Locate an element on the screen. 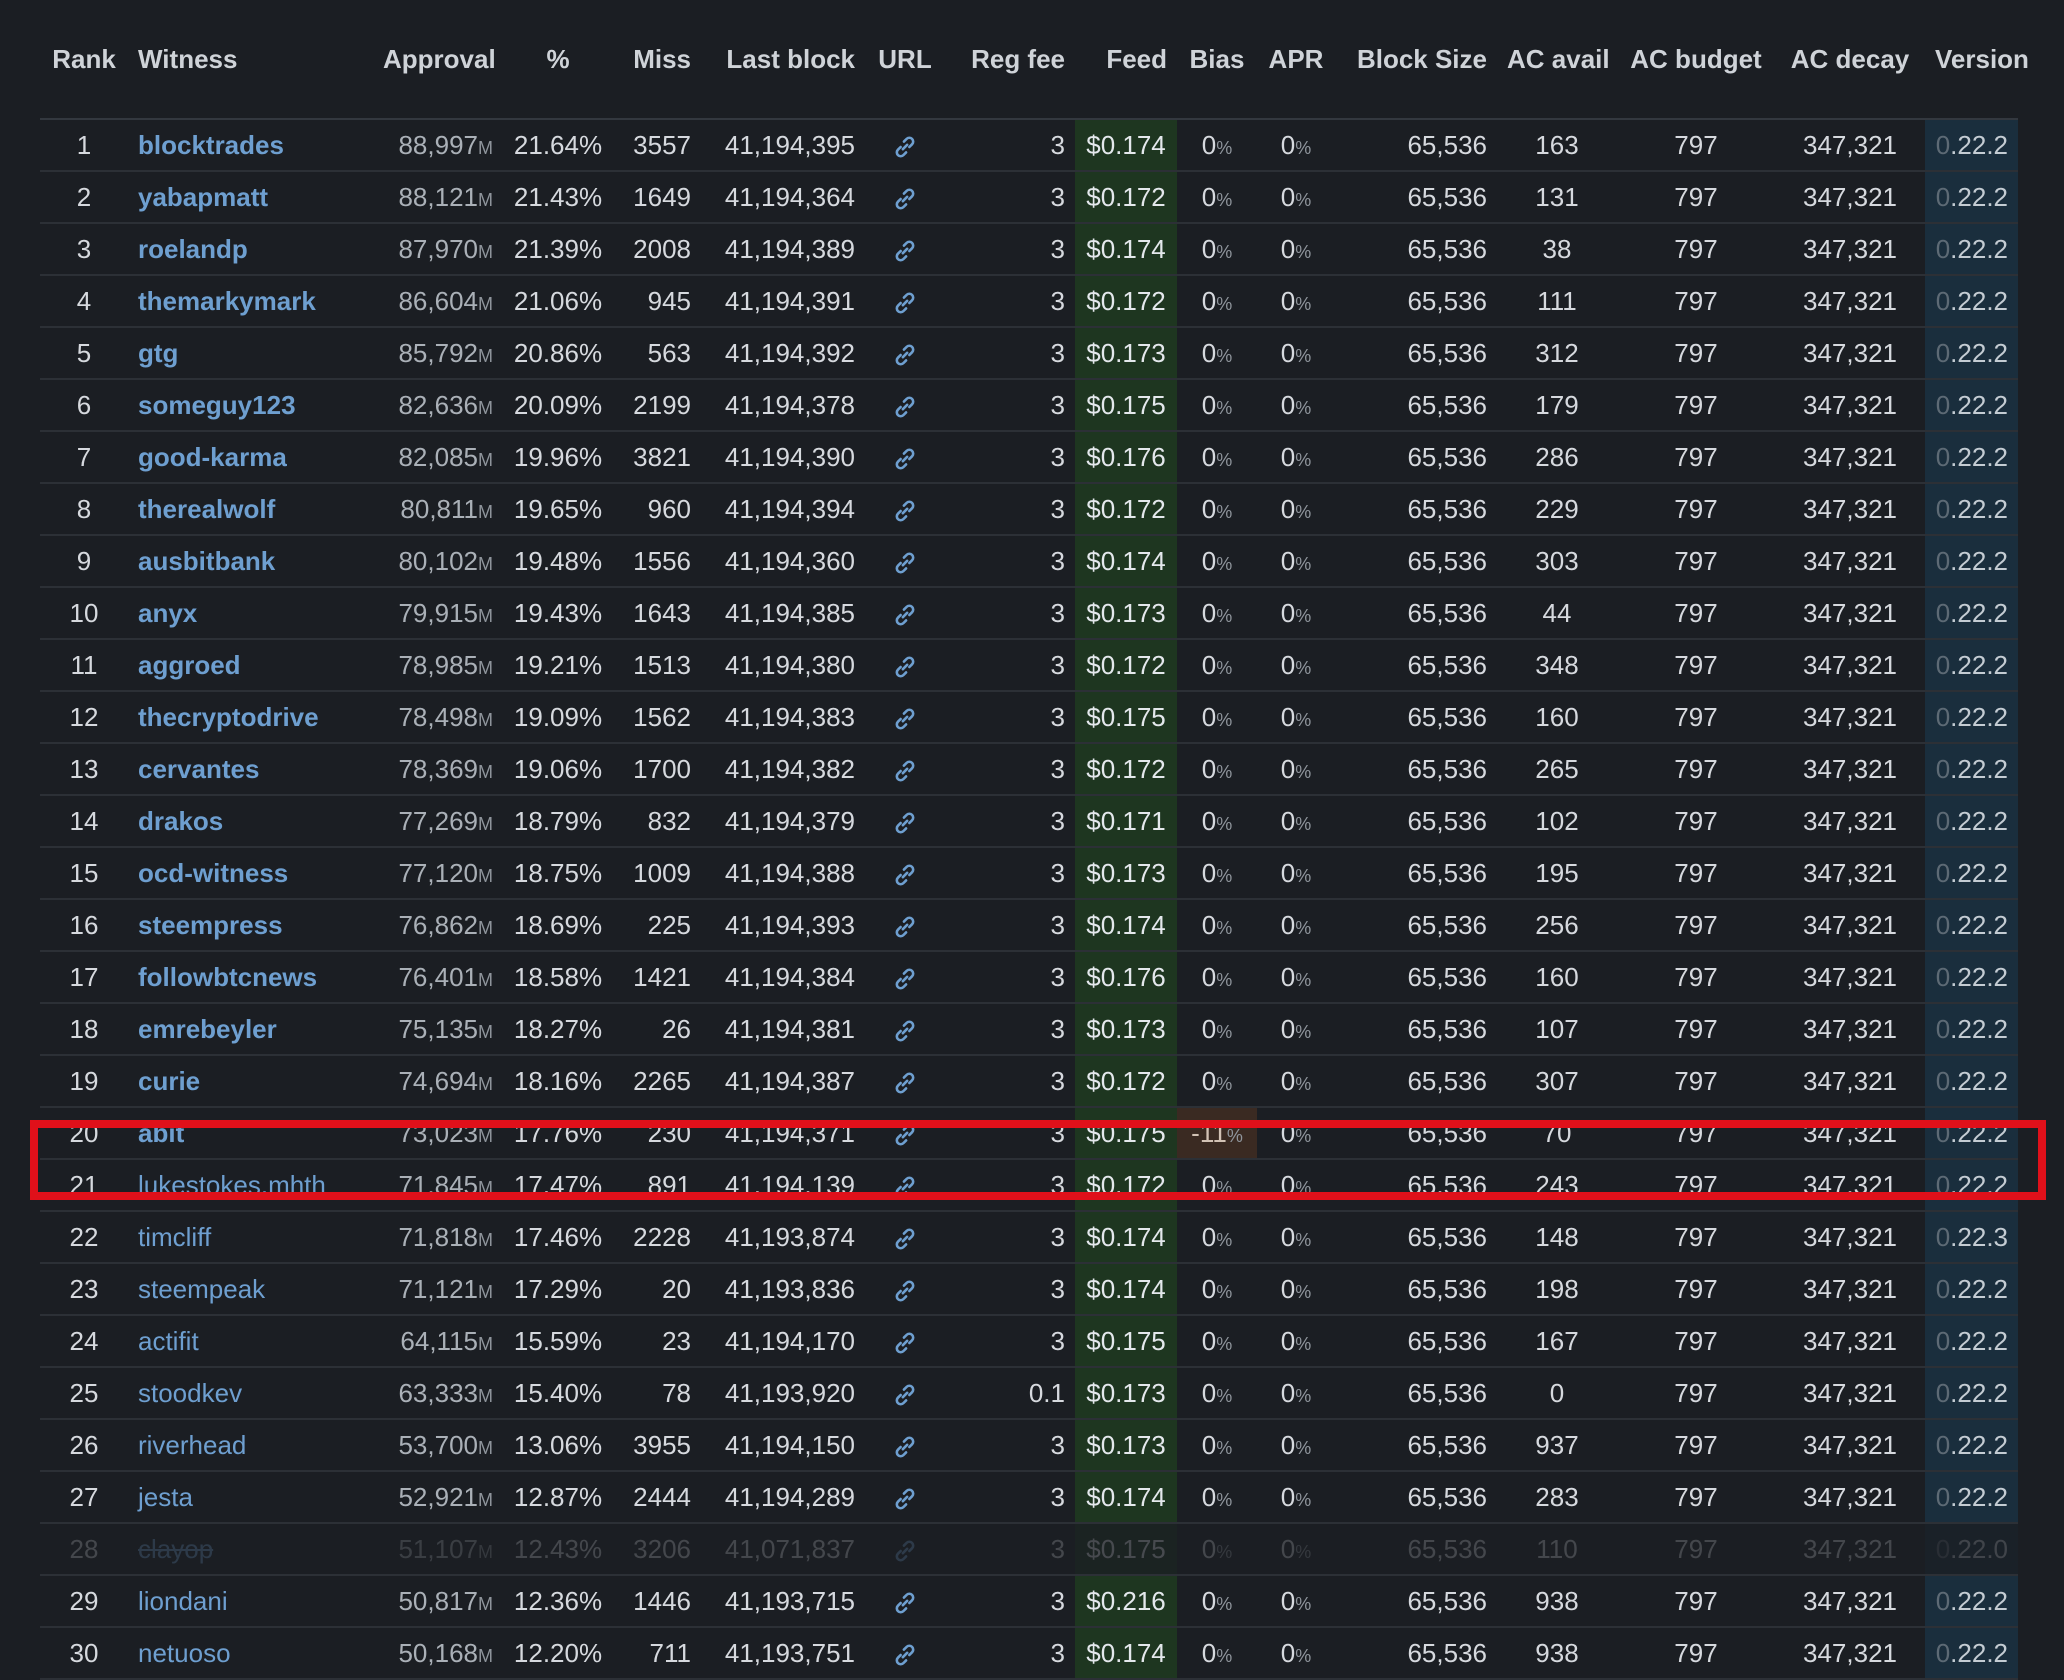  col-header-approval: Approval is located at coordinates (438, 60).